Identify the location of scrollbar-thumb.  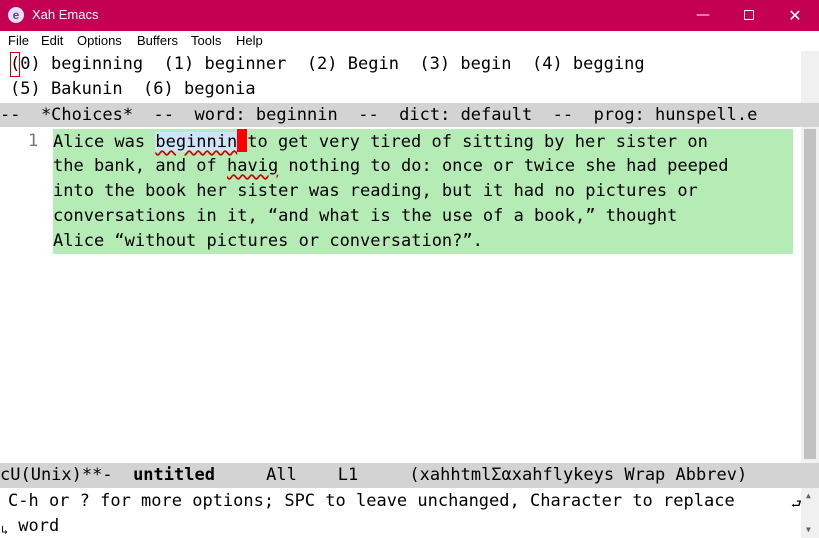
(810, 294).